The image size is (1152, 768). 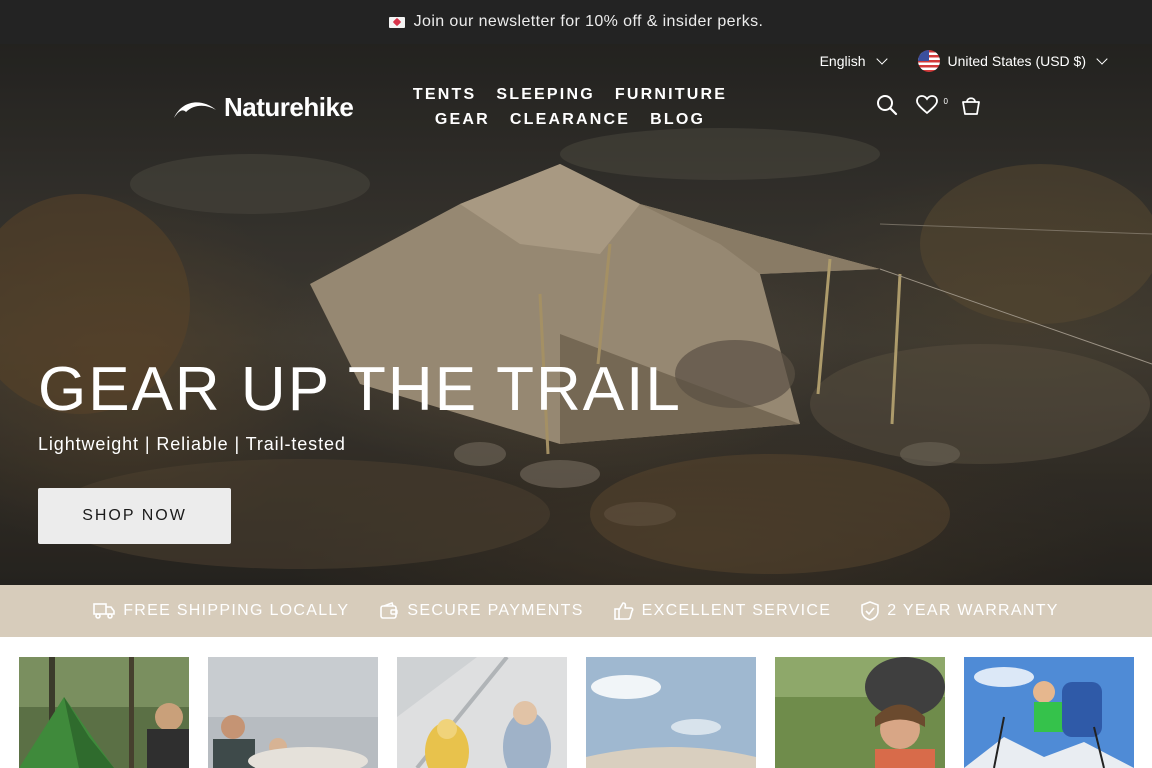 I want to click on shield-check-icon, so click(x=870, y=611).